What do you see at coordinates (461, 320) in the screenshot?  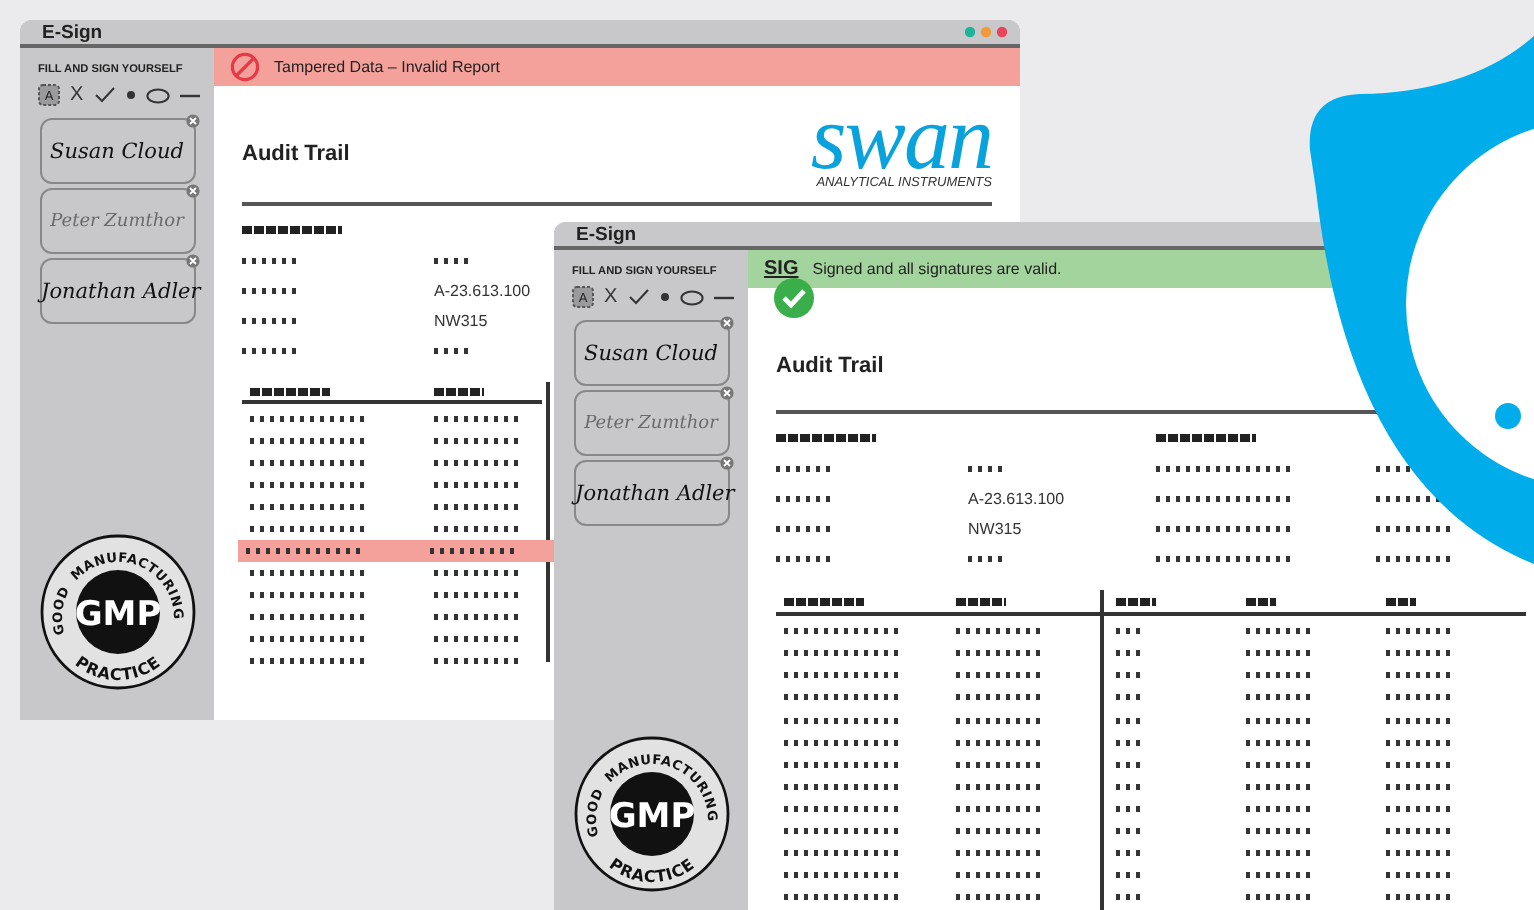 I see `field-value: NW315` at bounding box center [461, 320].